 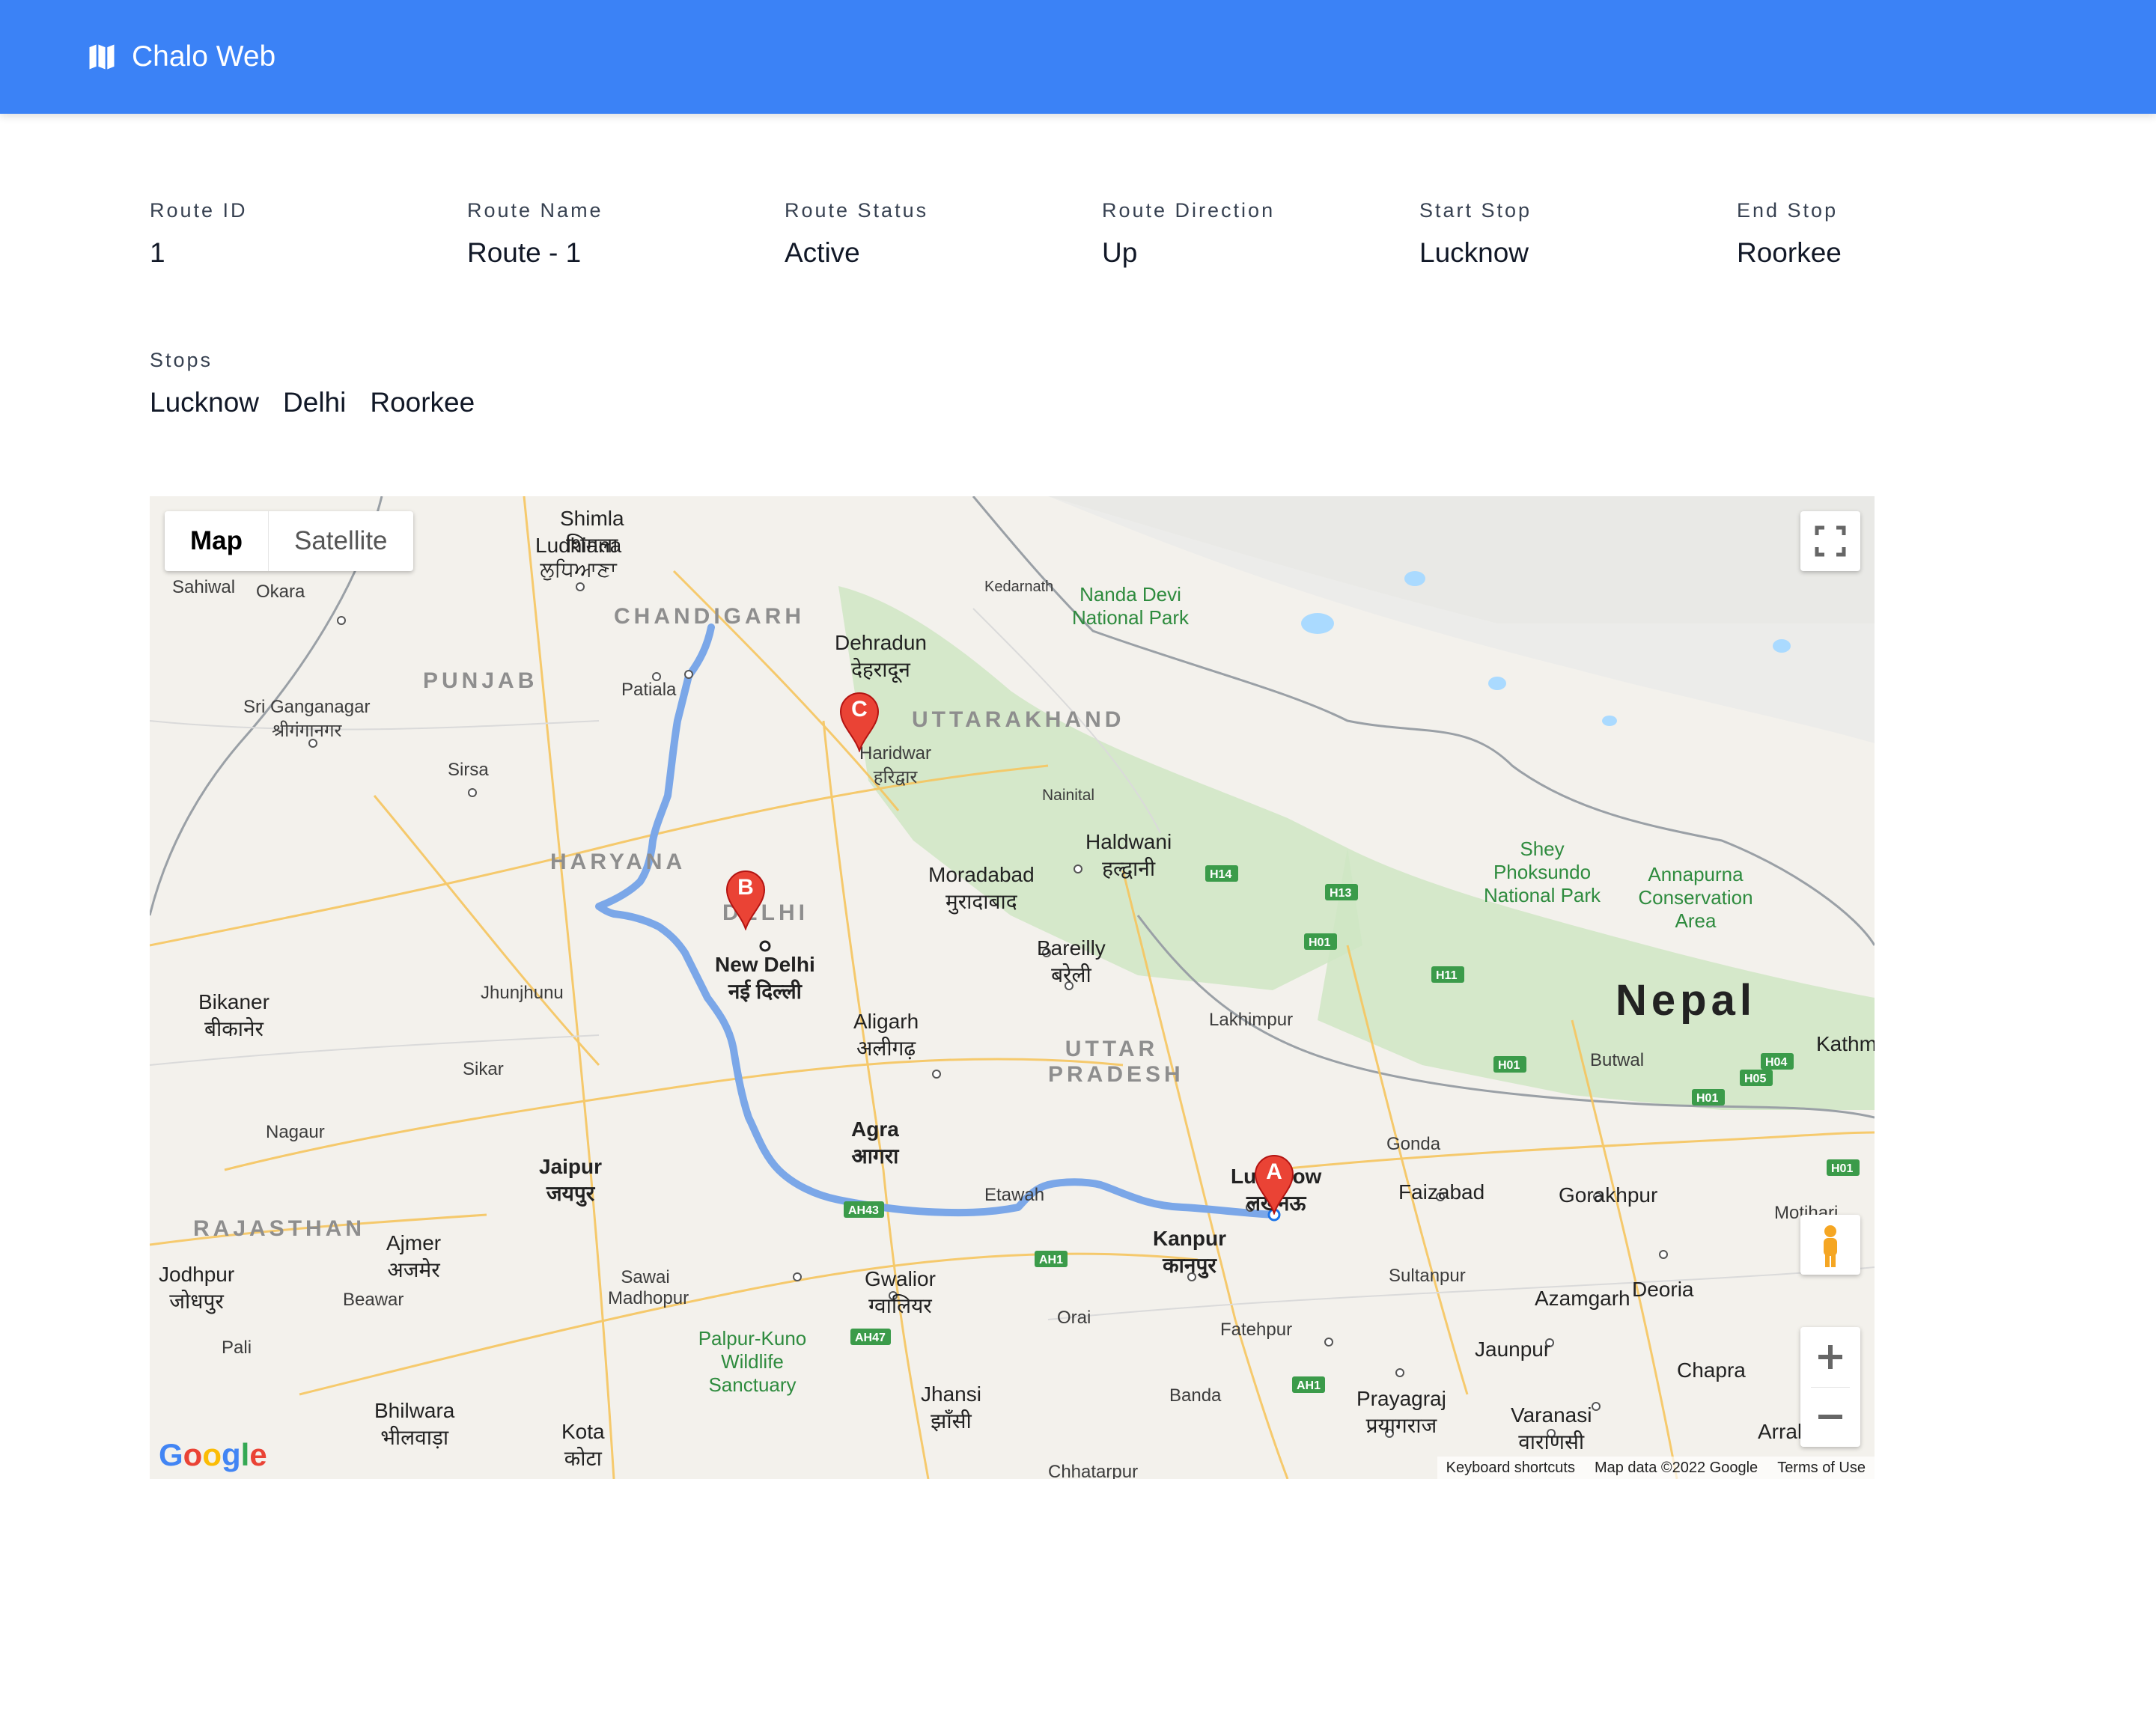 What do you see at coordinates (745, 887) in the screenshot?
I see `marker-label: B` at bounding box center [745, 887].